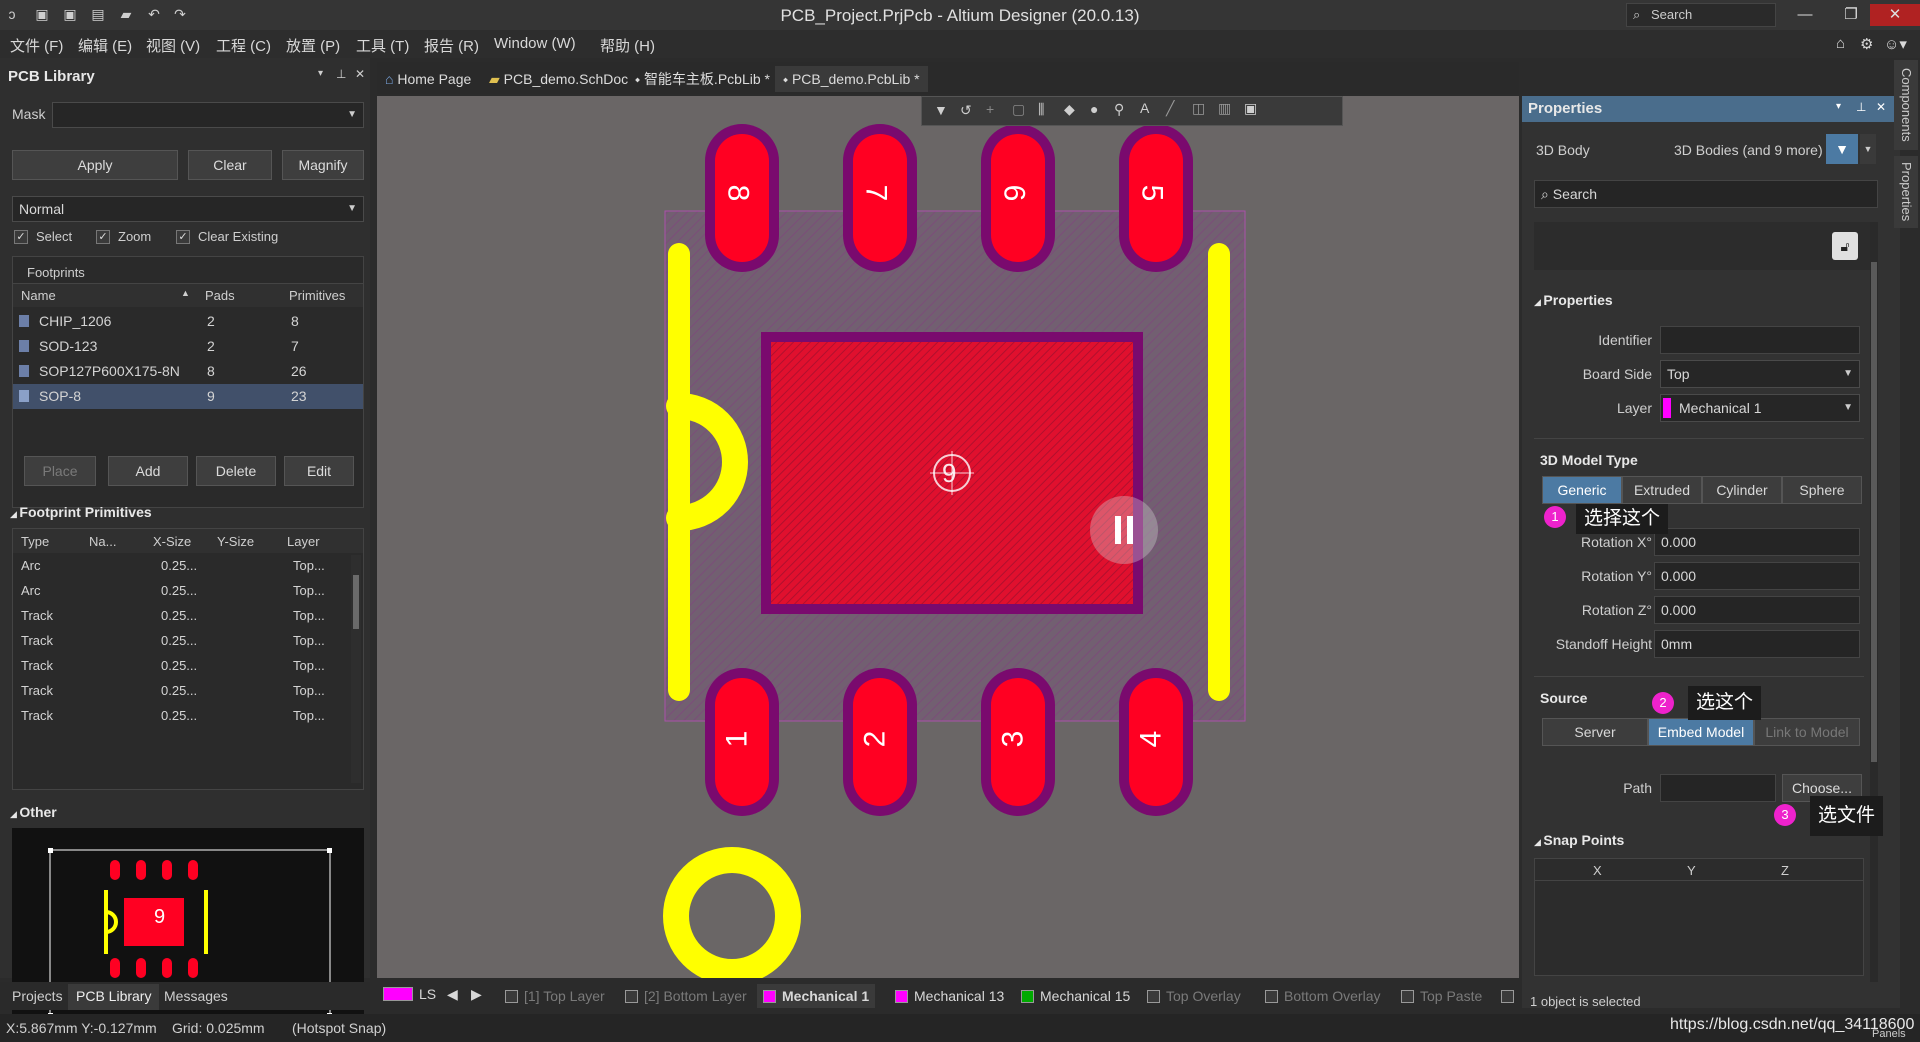  Describe the element at coordinates (558, 79) in the screenshot. I see `tab-schdoc: ▰ PCB_demo.SchDoc` at that location.